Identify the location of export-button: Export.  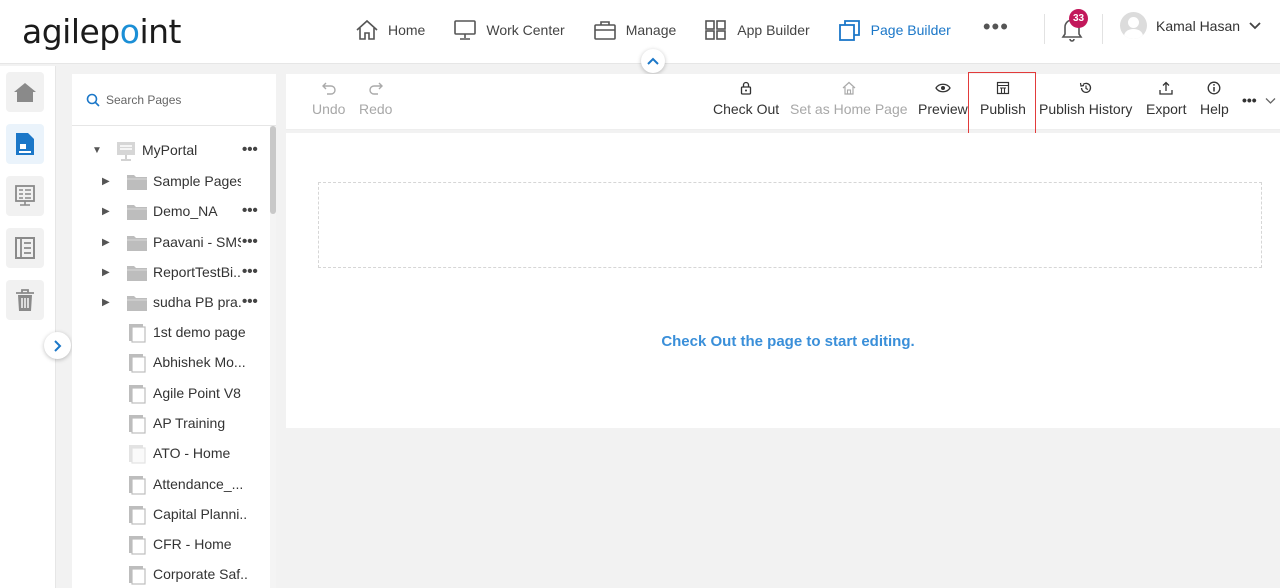
(1166, 102).